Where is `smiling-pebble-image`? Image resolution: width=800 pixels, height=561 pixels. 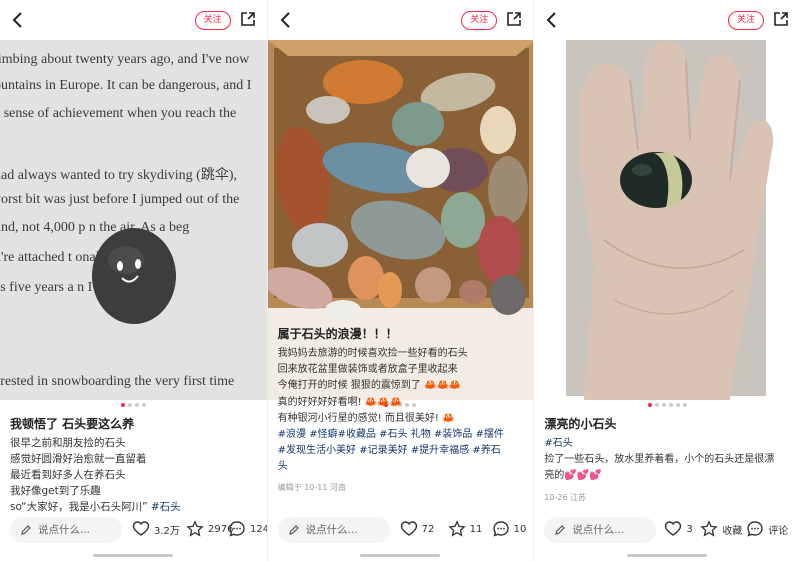
smiling-pebble-image is located at coordinates (134, 276).